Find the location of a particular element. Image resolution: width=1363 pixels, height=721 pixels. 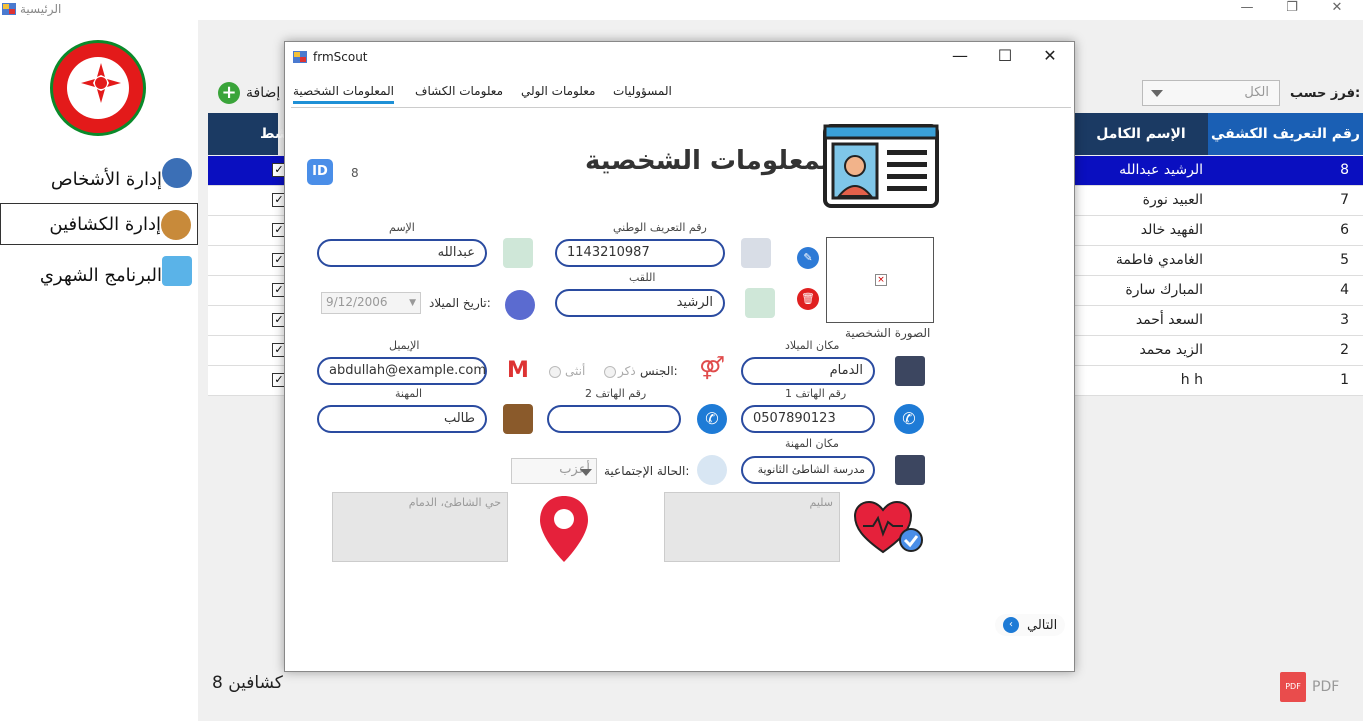

row-id: 3 is located at coordinates (1344, 320).